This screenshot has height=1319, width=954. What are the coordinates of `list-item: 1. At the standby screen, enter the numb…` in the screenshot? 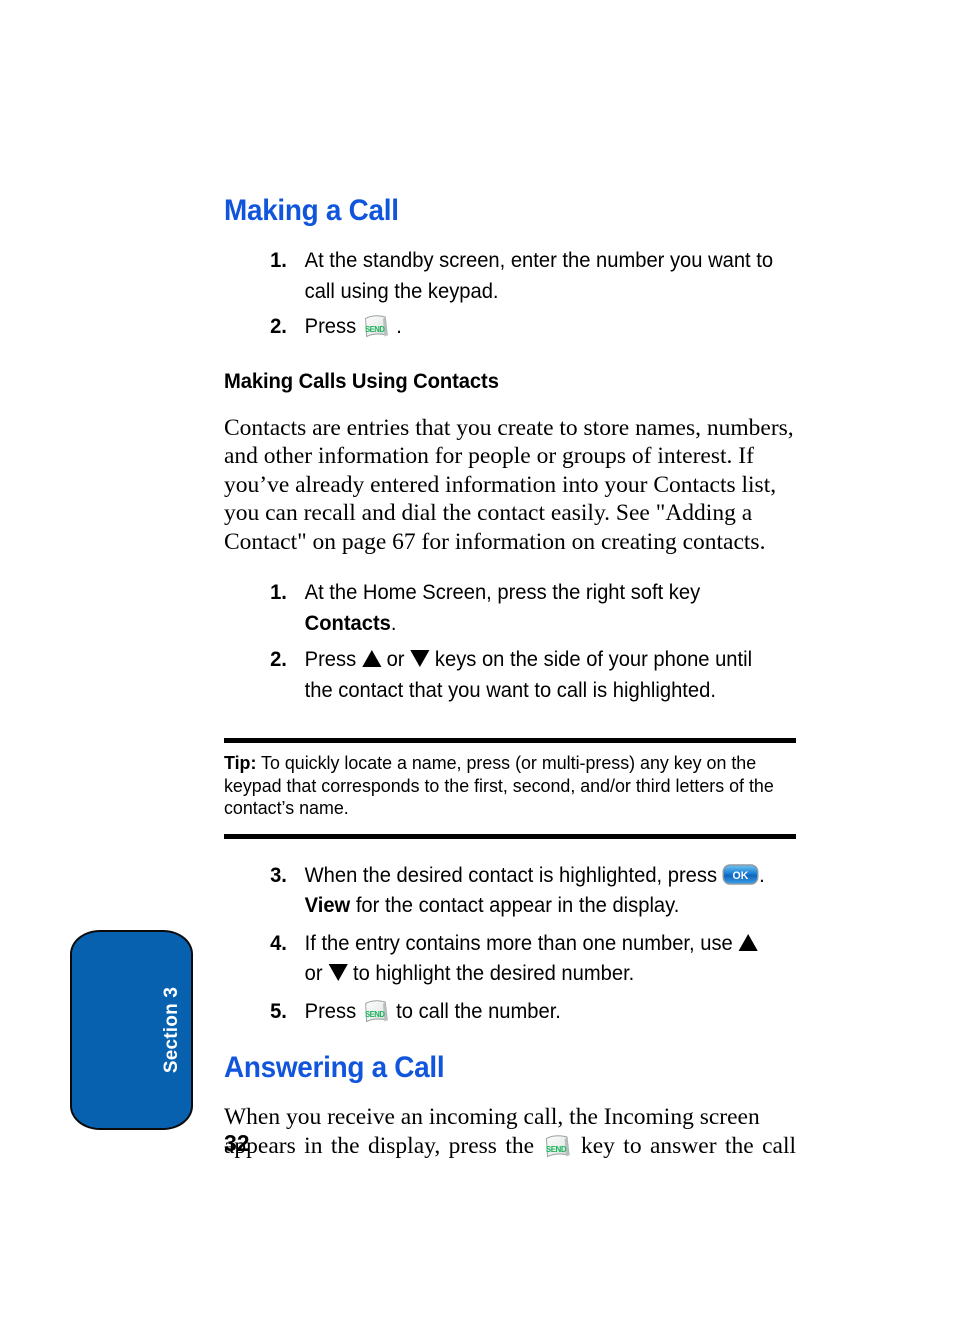 It's located at (498, 276).